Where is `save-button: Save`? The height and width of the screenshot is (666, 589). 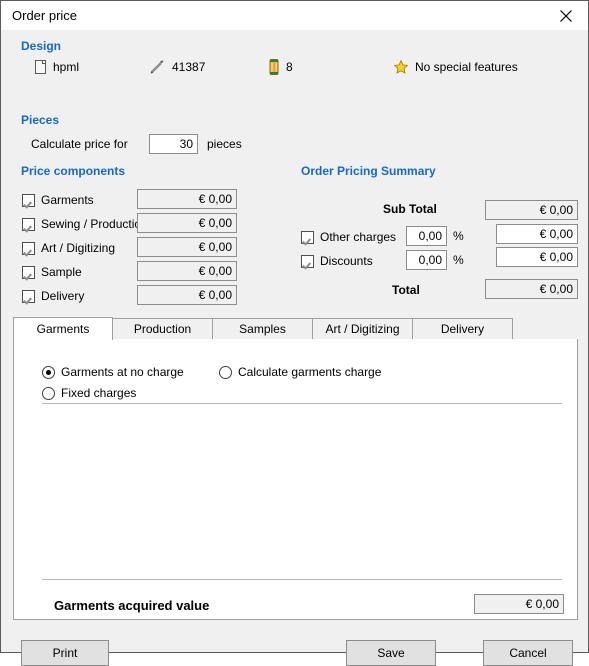
save-button: Save is located at coordinates (391, 653).